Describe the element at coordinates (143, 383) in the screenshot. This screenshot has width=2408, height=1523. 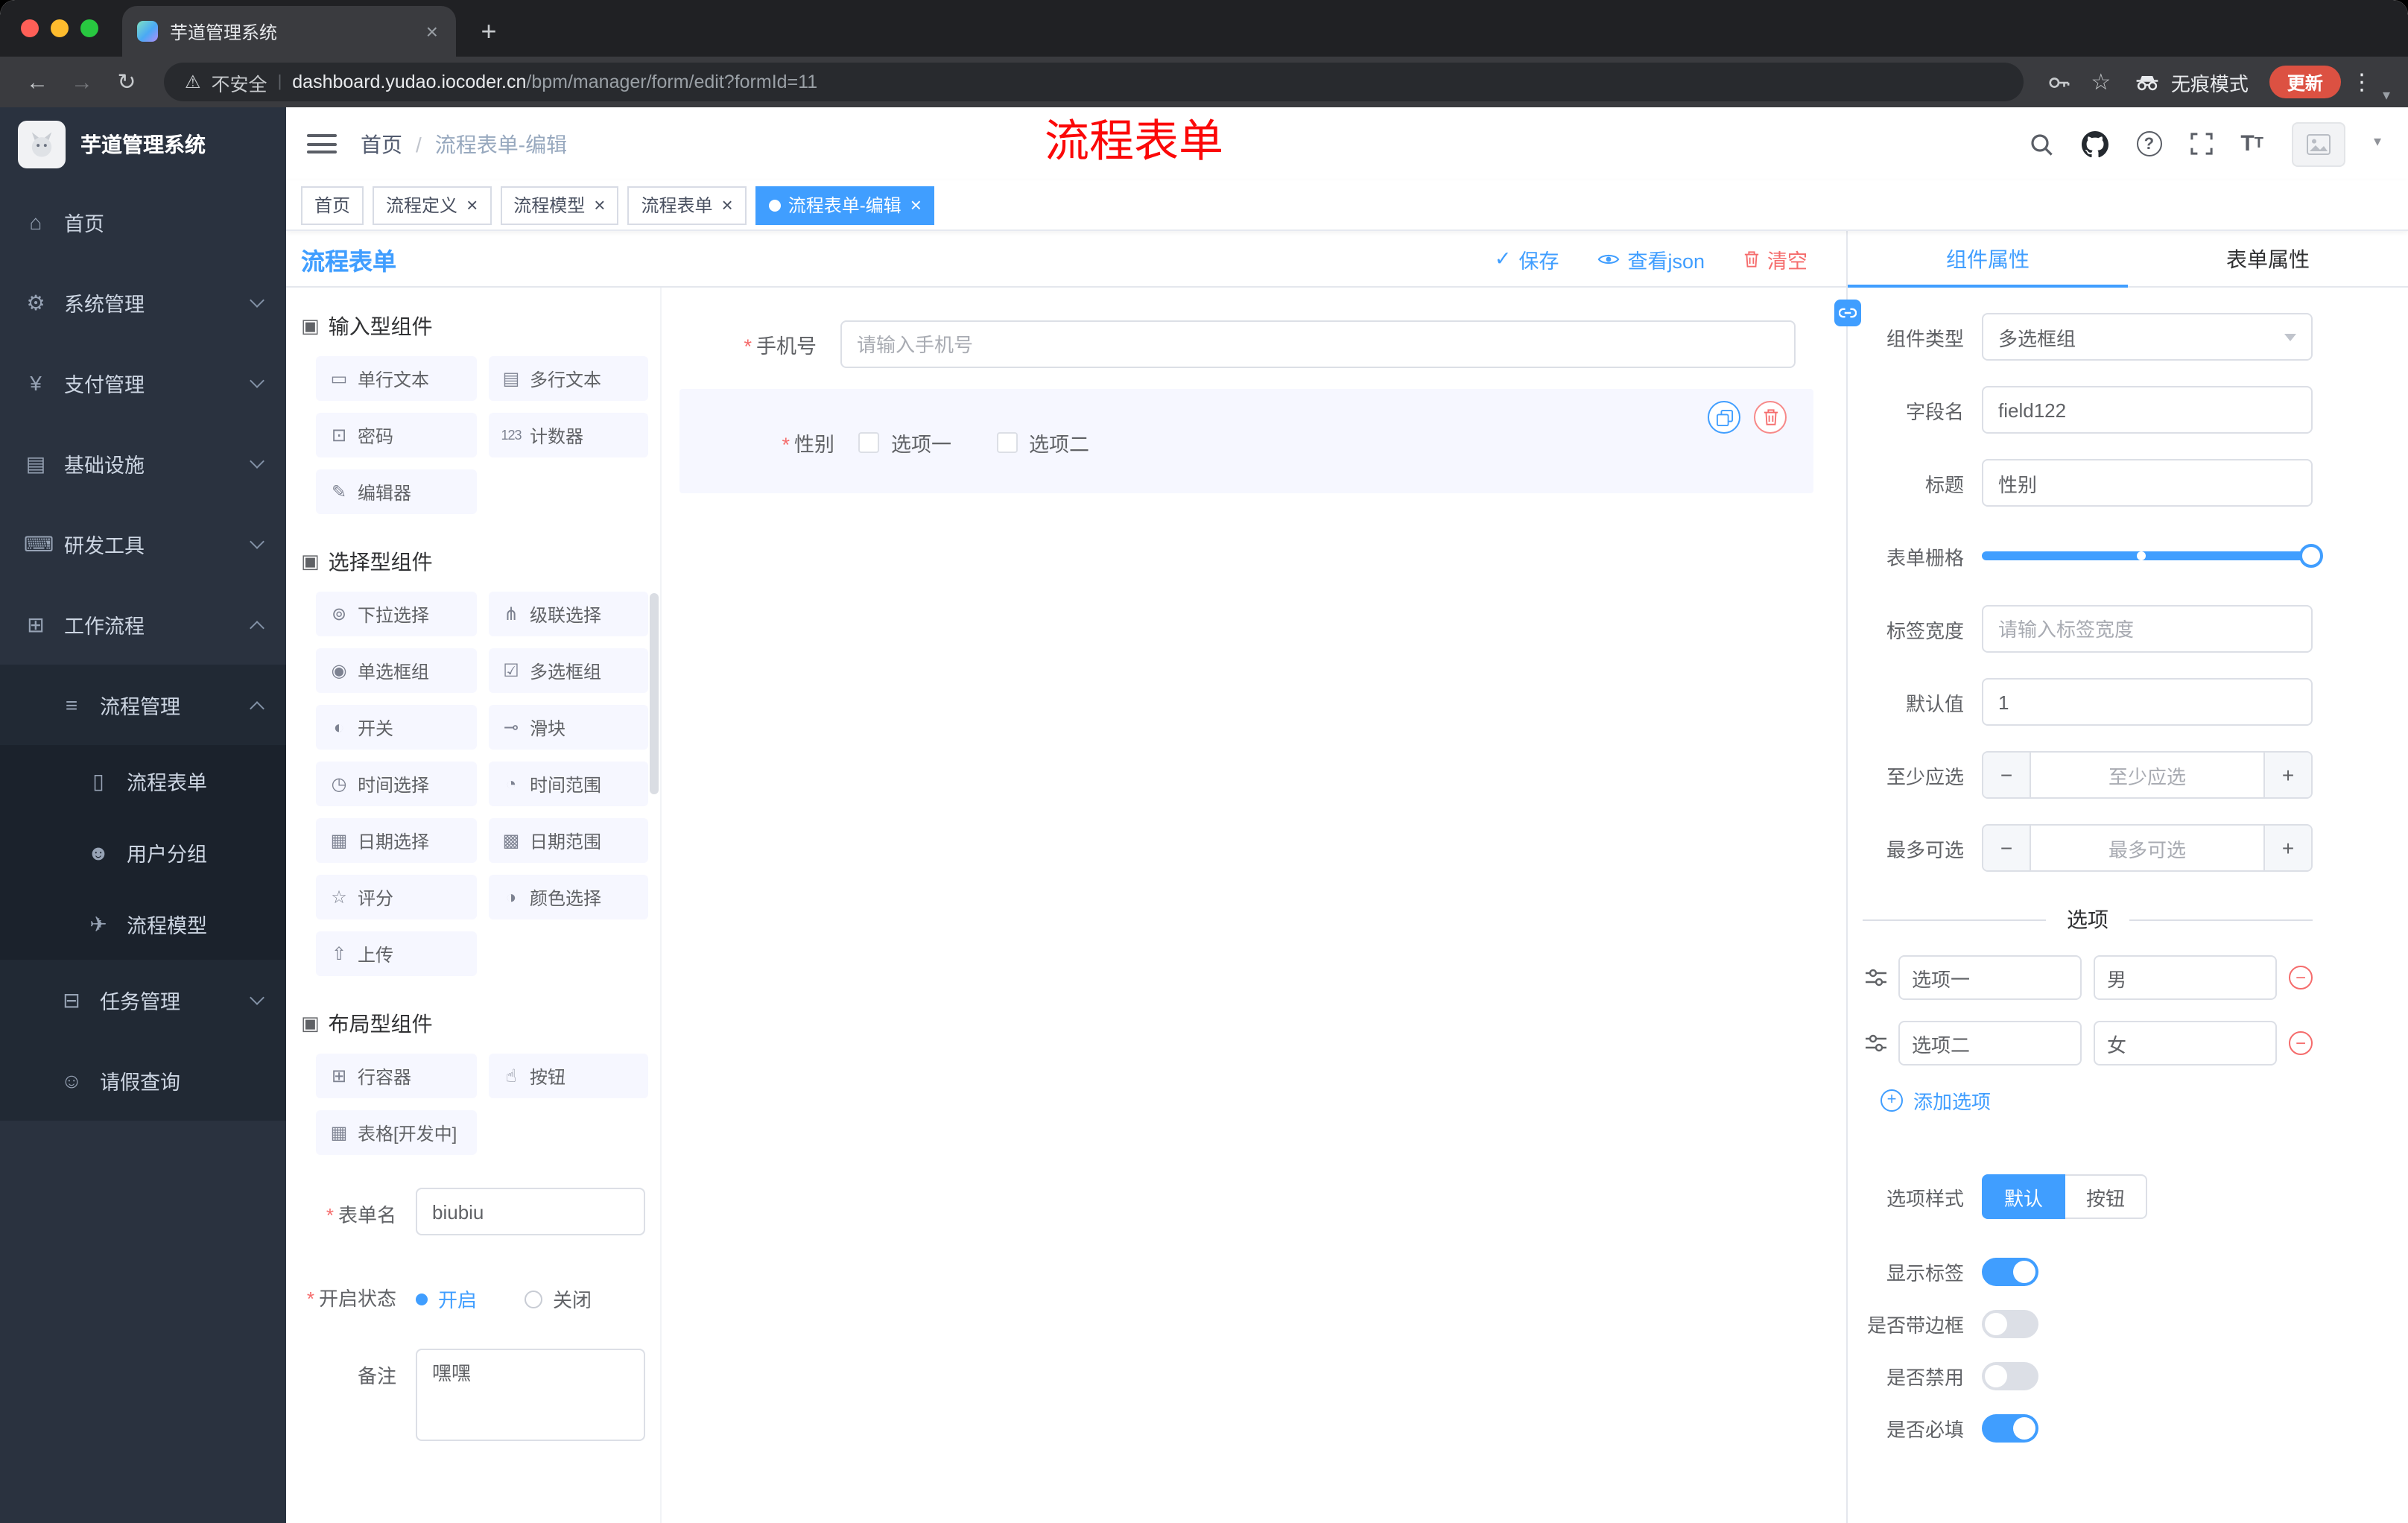
I see `sidebar-item-payment: ¥ 支付管理` at that location.